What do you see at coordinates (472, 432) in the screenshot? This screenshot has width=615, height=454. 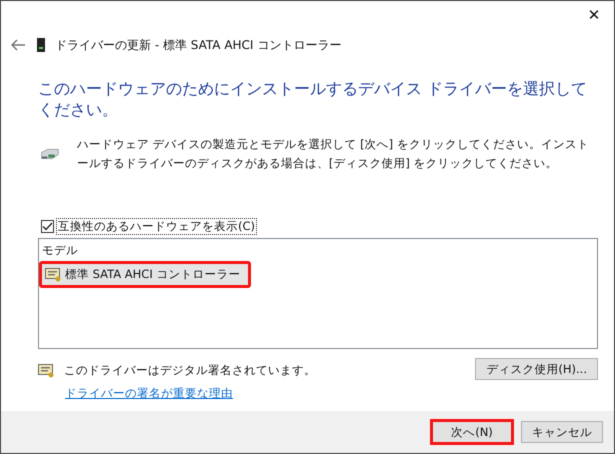 I see `footer-button: 次へ(N)` at bounding box center [472, 432].